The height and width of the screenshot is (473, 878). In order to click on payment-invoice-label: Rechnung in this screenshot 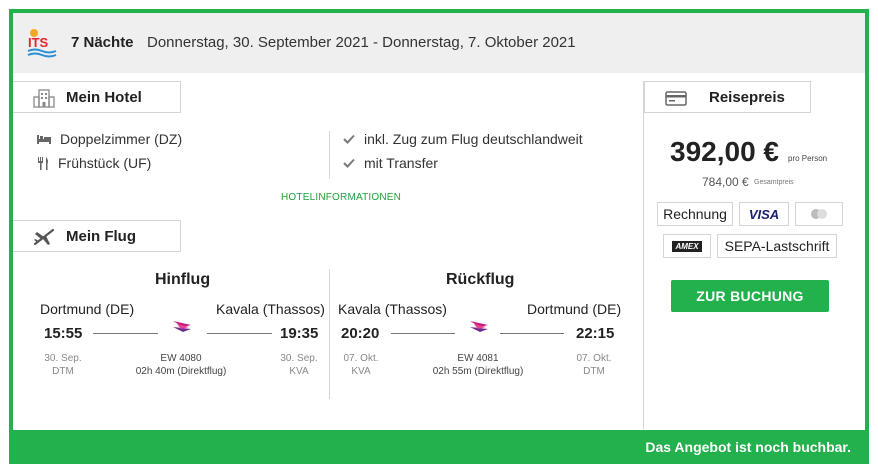, I will do `click(695, 214)`.